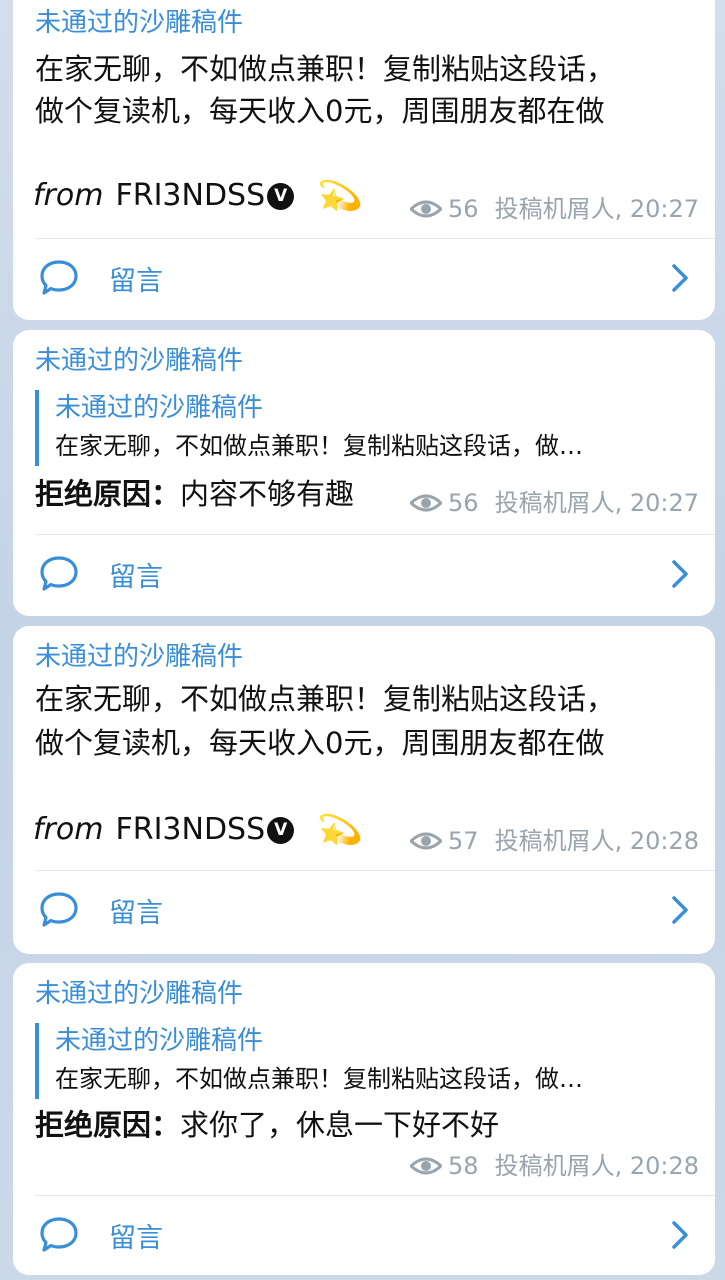 The height and width of the screenshot is (1280, 725). I want to click on view-count: 58, so click(463, 1166).